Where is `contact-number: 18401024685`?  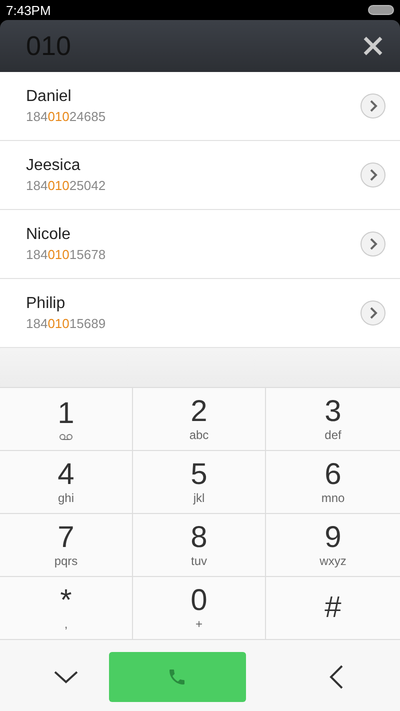 contact-number: 18401024685 is located at coordinates (66, 116).